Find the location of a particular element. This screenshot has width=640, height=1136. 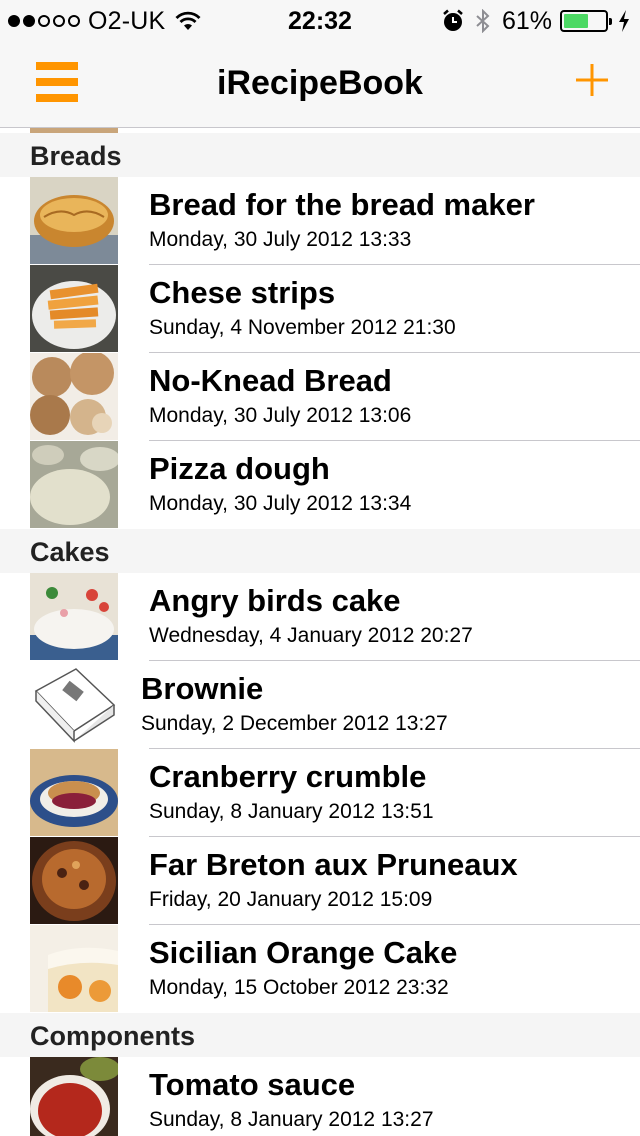

battery-percent: 61% is located at coordinates (526, 20).